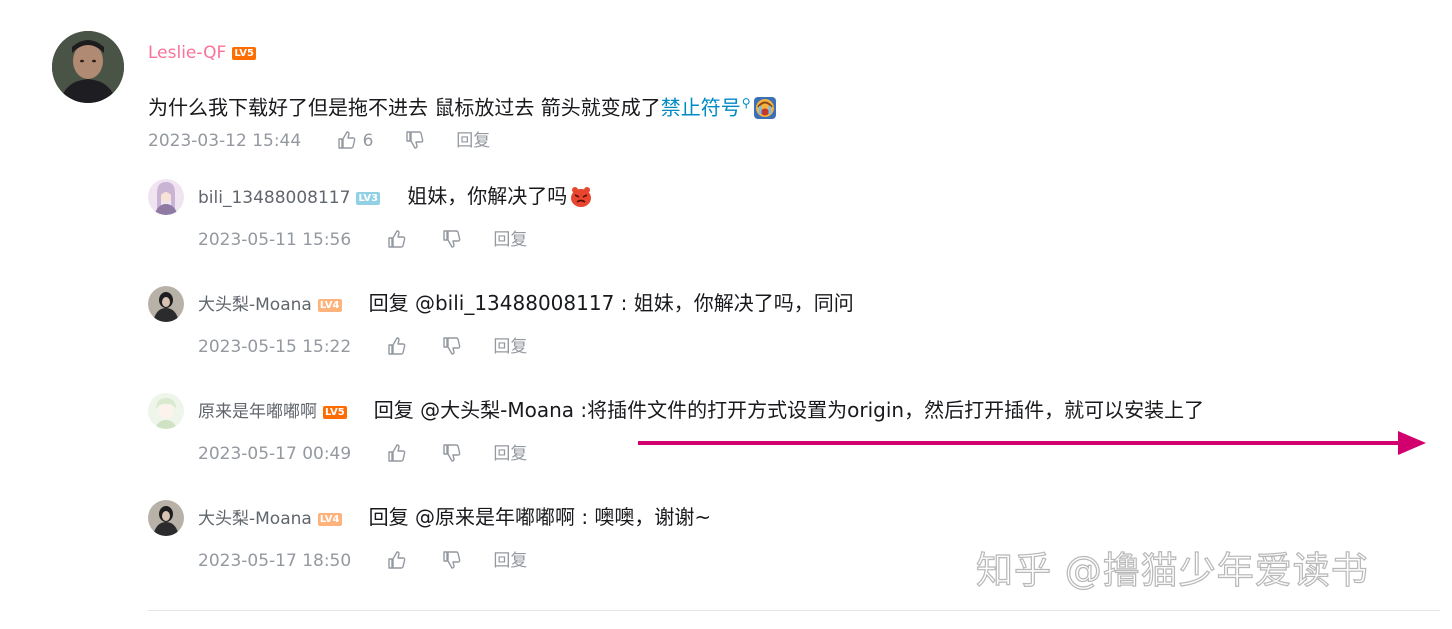 This screenshot has width=1452, height=629. I want to click on timestamp: 2023-05-17 18:50, so click(275, 561).